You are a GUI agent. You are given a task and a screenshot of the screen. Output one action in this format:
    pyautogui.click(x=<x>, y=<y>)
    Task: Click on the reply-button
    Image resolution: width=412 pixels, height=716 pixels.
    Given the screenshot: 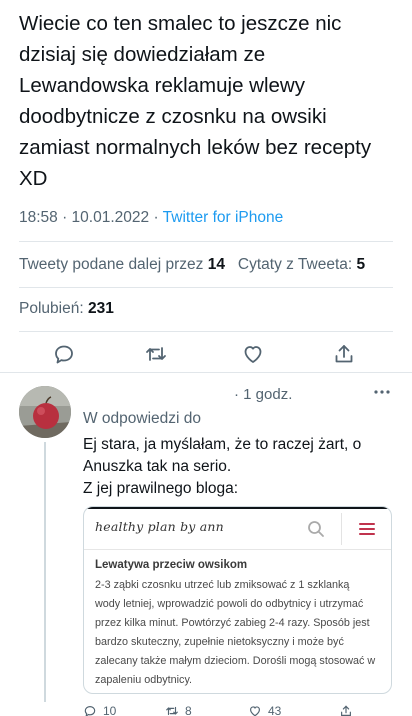 What is the action you would take?
    pyautogui.click(x=64, y=354)
    